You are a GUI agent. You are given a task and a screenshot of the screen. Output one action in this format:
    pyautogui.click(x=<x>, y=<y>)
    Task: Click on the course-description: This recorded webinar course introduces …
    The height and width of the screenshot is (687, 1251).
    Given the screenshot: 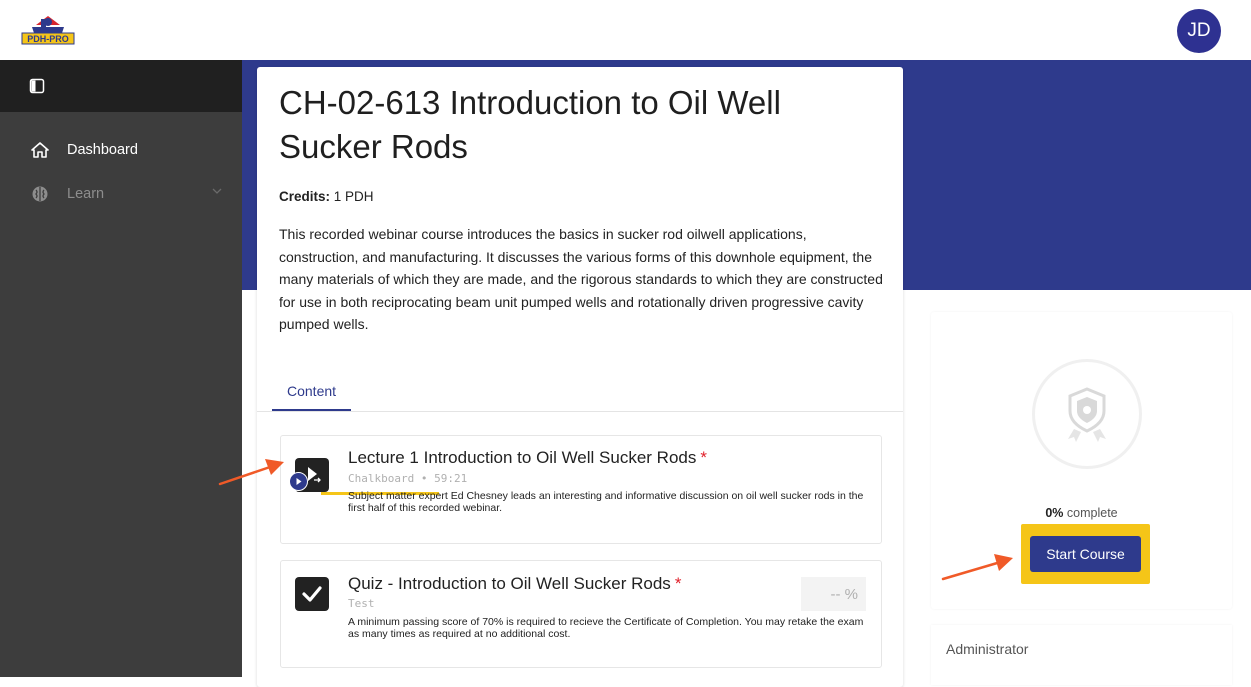 What is the action you would take?
    pyautogui.click(x=581, y=279)
    